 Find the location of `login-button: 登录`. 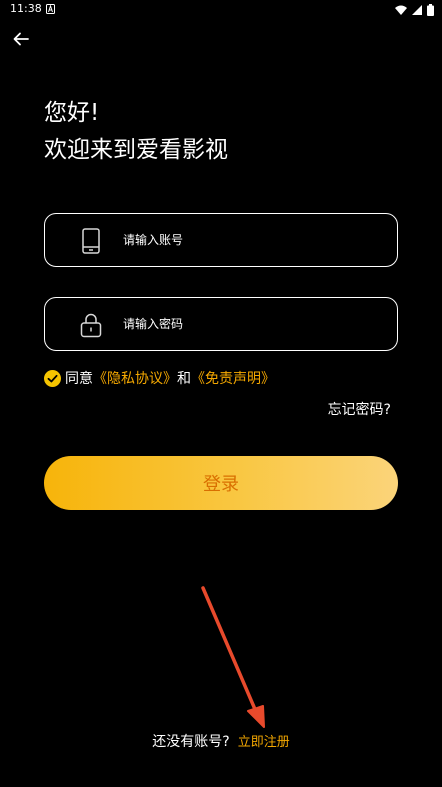

login-button: 登录 is located at coordinates (221, 483).